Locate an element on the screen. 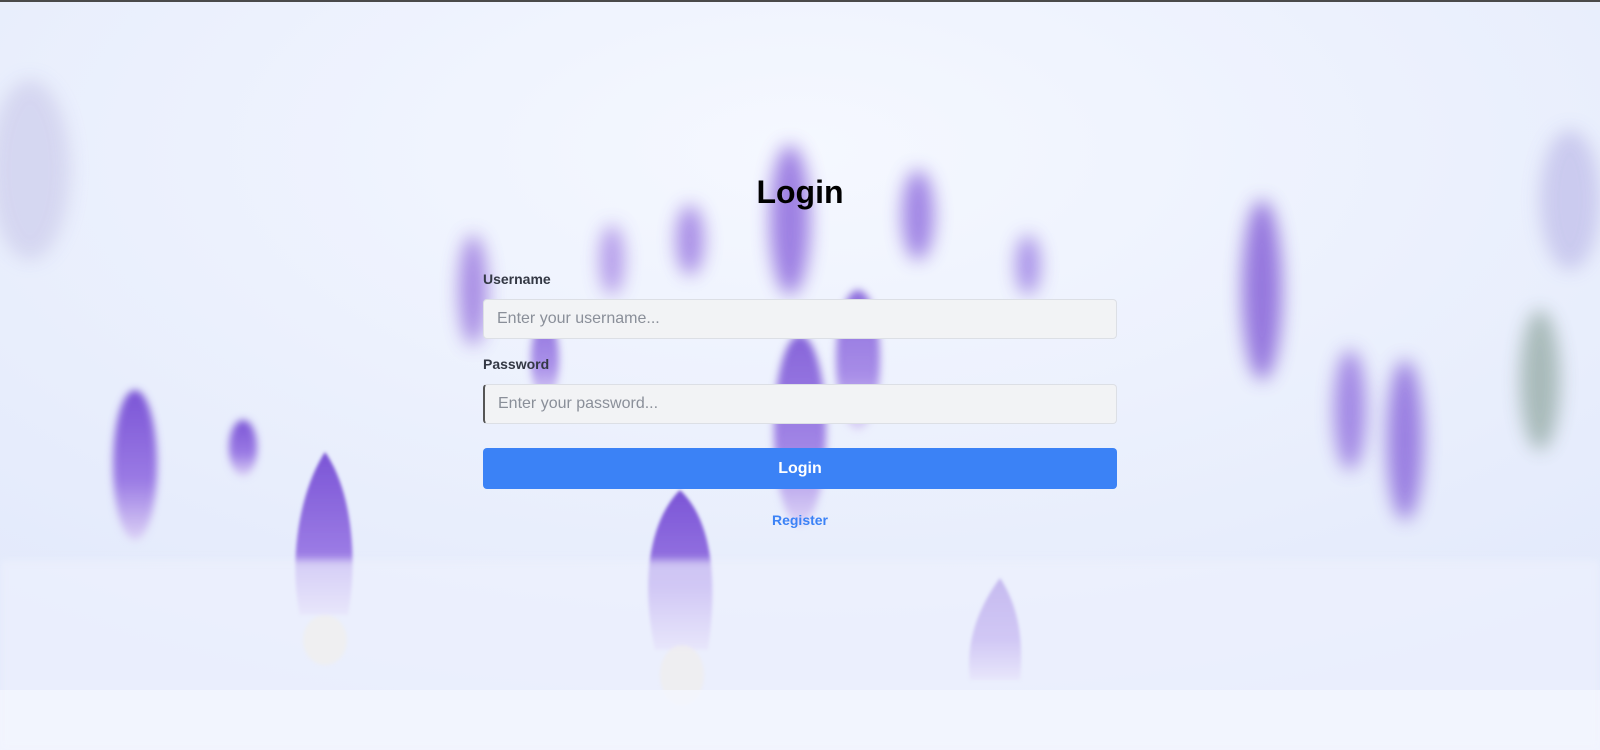  login-button: Login is located at coordinates (800, 468).